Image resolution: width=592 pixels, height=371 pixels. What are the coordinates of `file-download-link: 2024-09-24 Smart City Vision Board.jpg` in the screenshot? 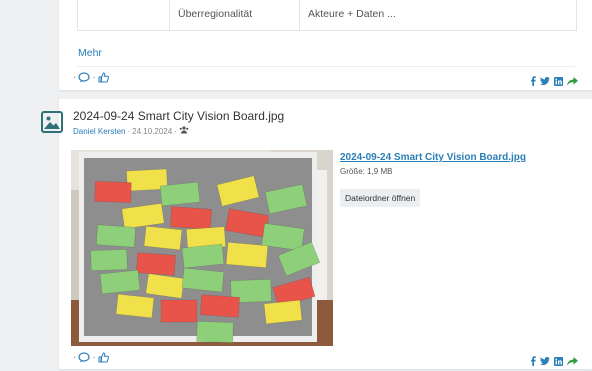 It's located at (433, 157).